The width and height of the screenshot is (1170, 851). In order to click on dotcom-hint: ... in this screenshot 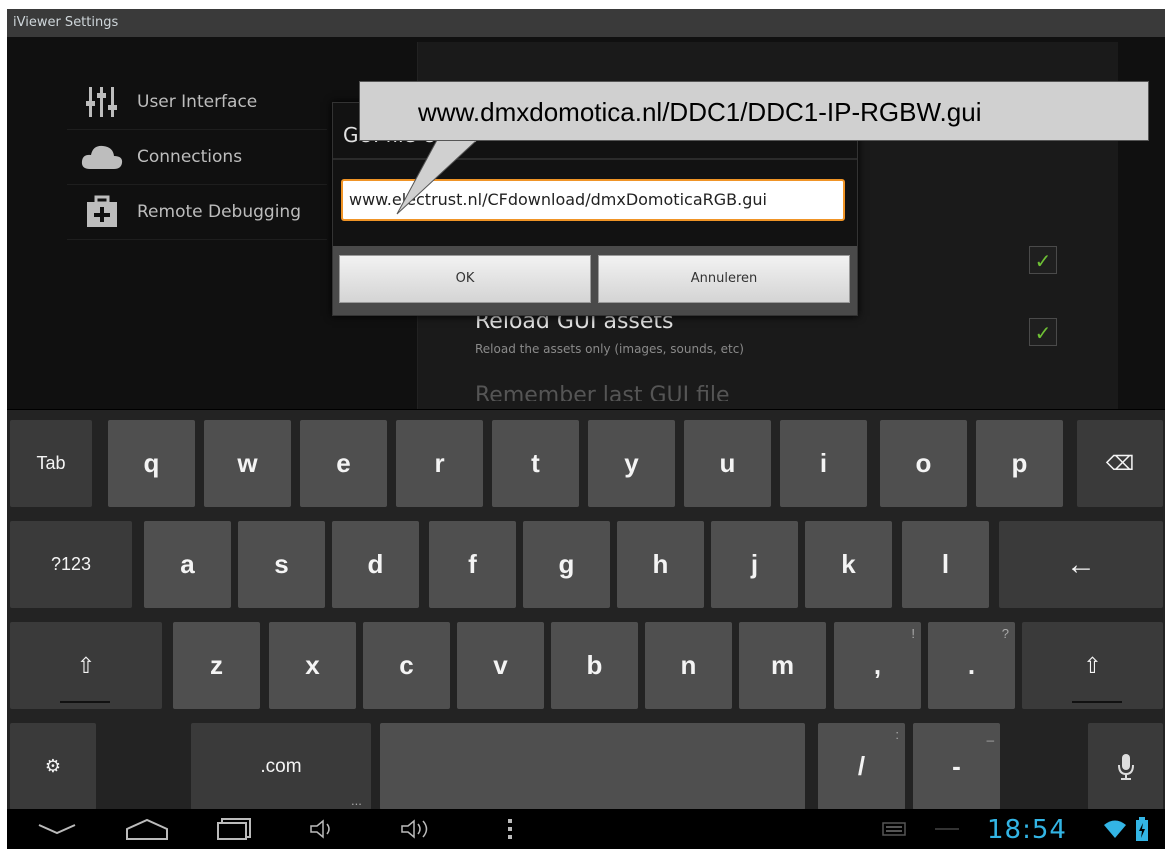, I will do `click(356, 800)`.